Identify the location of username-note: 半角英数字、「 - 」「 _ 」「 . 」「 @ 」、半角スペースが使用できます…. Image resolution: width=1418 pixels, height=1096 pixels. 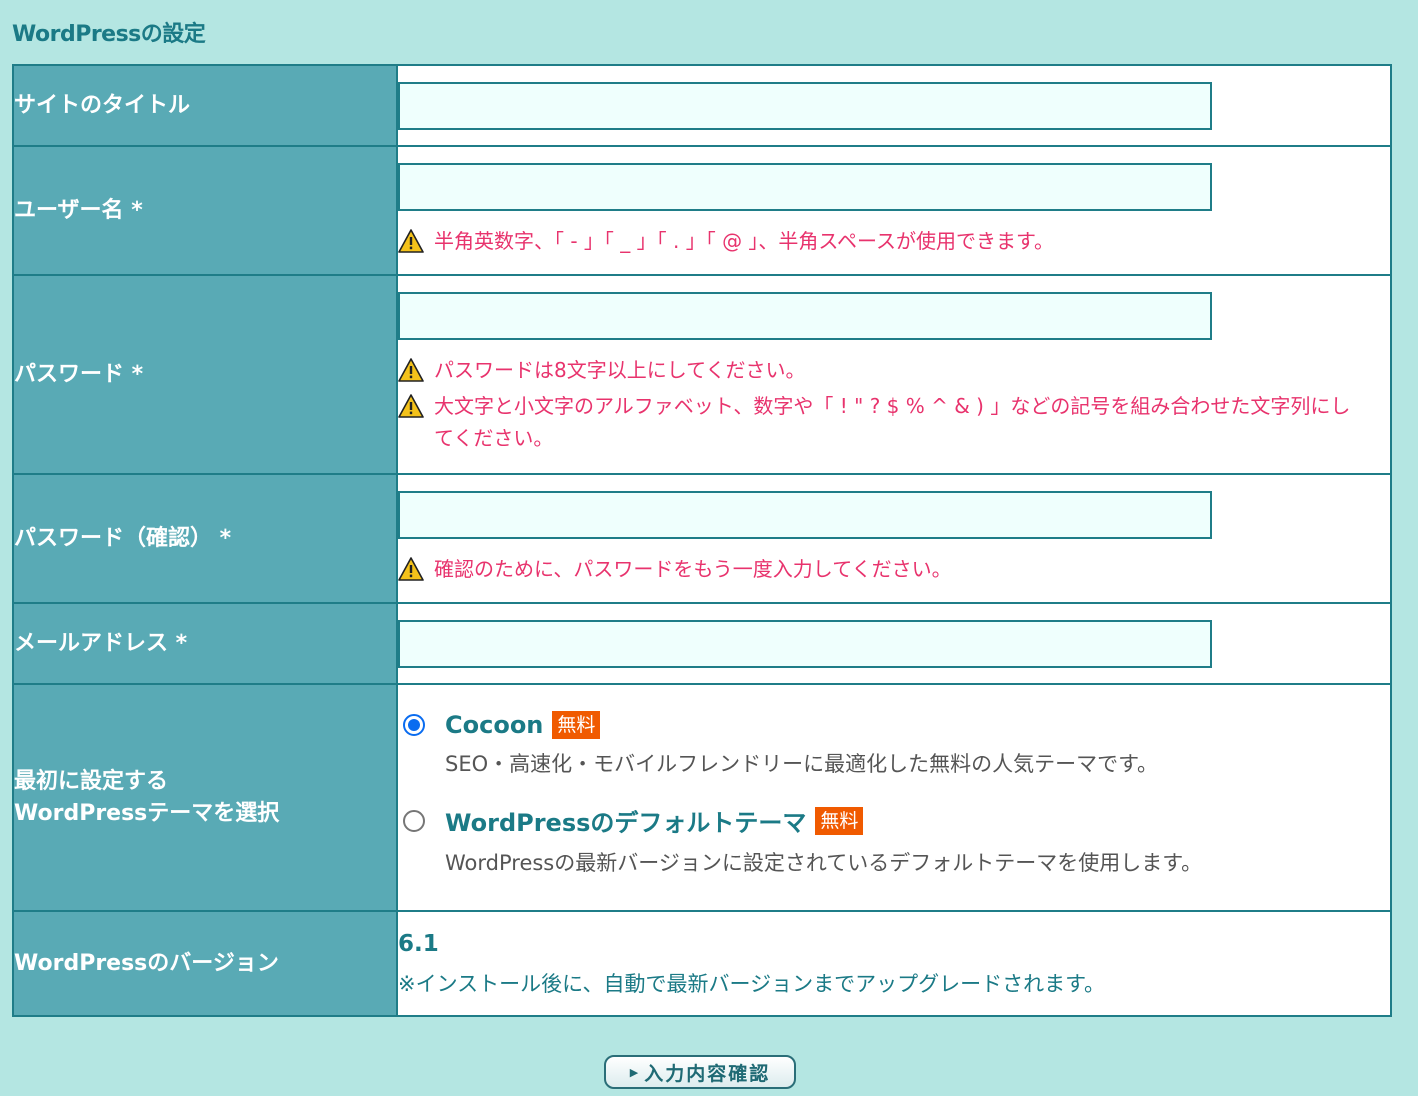
(894, 241).